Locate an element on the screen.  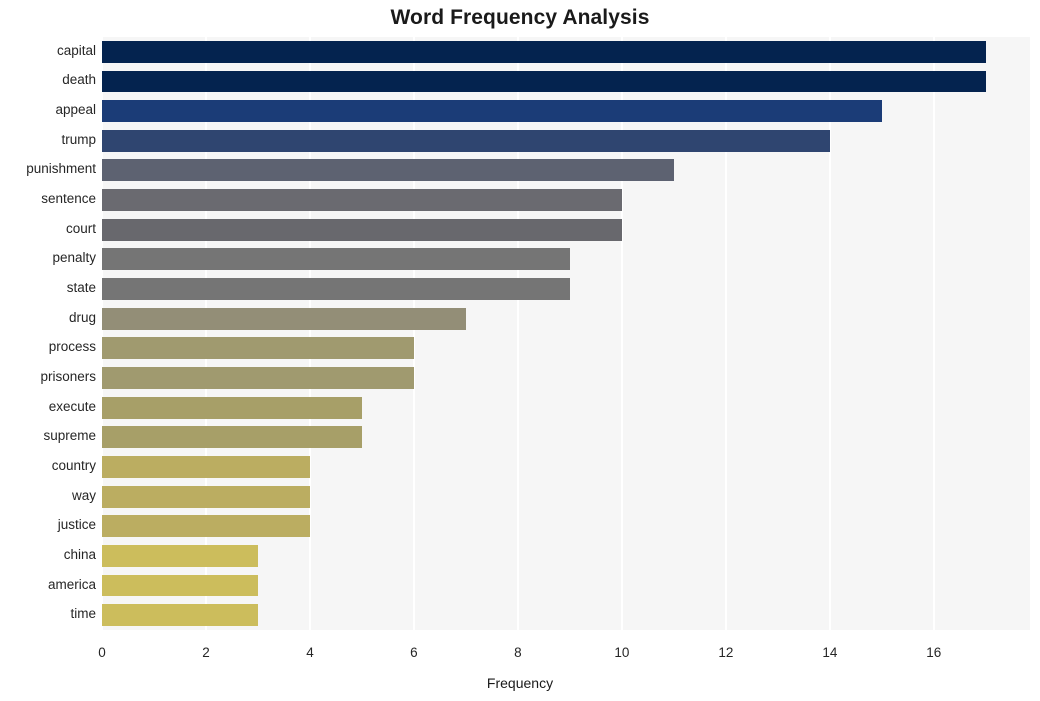
chart-title: Word Frequency Analysis is located at coordinates (520, 17).